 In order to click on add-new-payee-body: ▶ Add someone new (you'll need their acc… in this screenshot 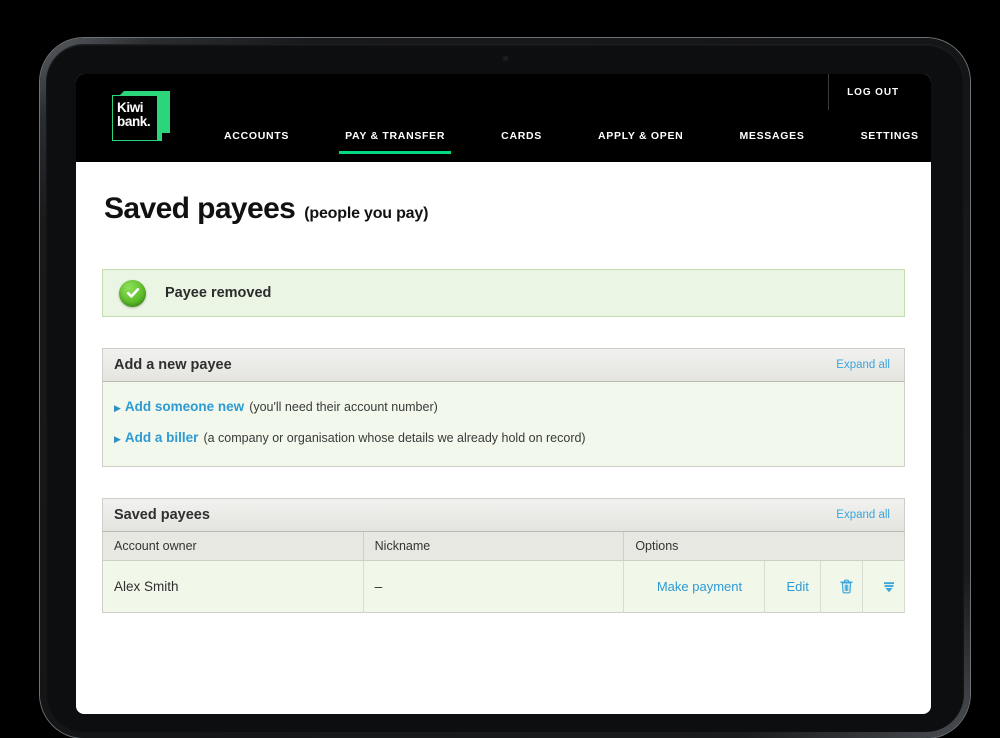, I will do `click(503, 424)`.